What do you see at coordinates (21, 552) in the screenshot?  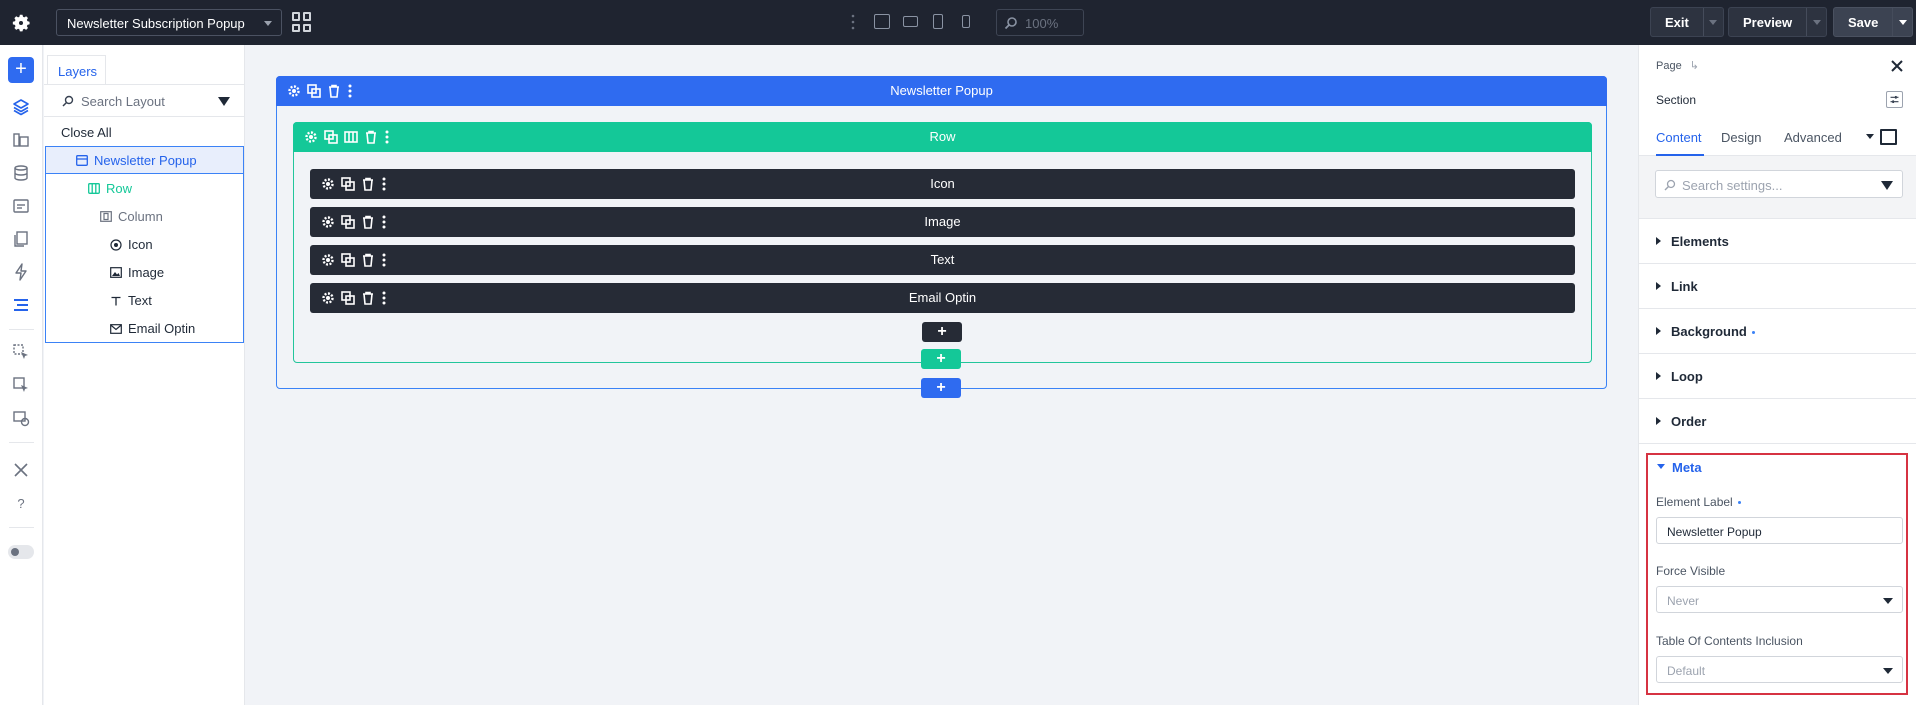 I see `mode-toggle` at bounding box center [21, 552].